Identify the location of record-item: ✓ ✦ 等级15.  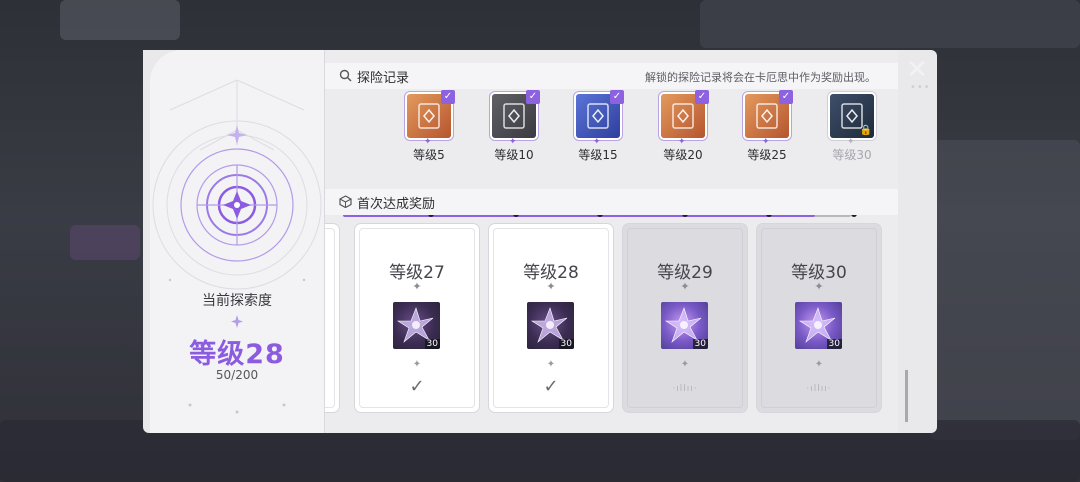
(600, 135).